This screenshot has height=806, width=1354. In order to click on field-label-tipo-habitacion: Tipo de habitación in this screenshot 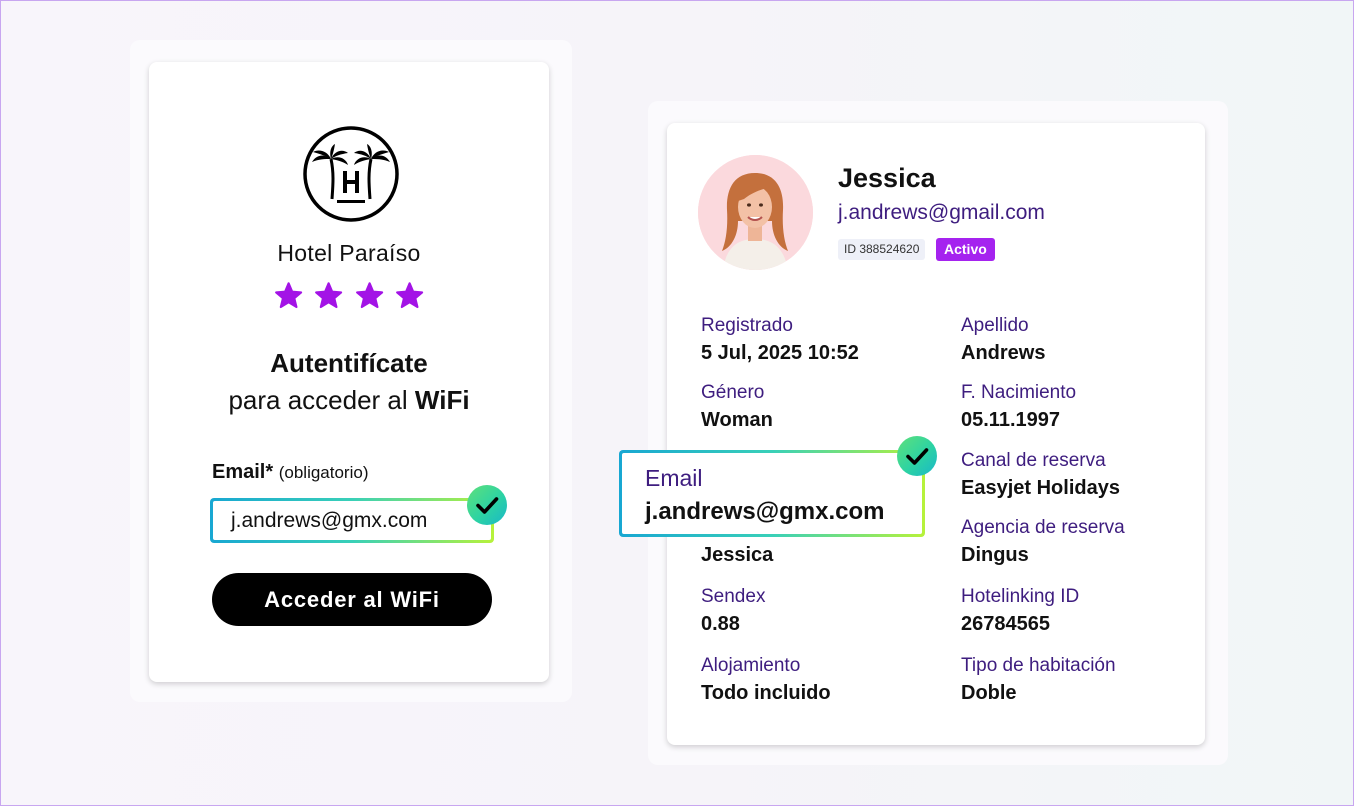, I will do `click(1038, 665)`.